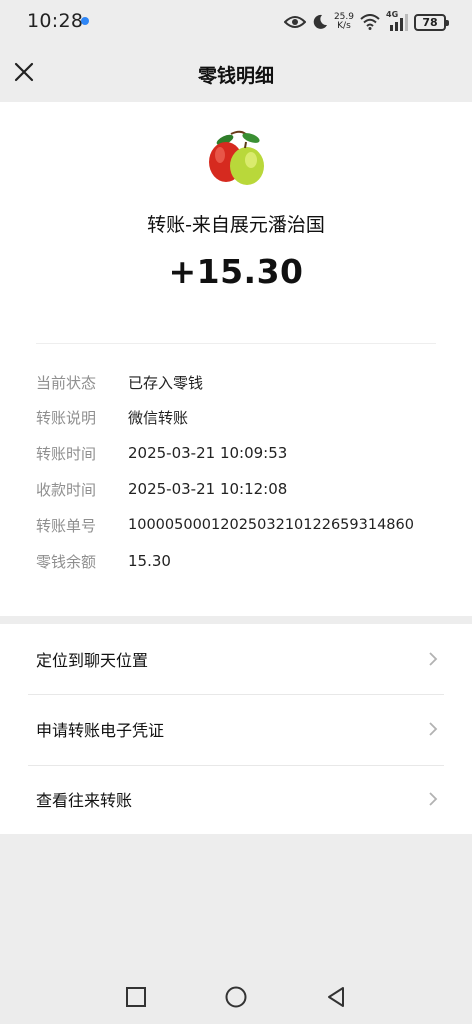 This screenshot has width=472, height=1024. Describe the element at coordinates (84, 800) in the screenshot. I see `action-label: 查看往来转账` at that location.